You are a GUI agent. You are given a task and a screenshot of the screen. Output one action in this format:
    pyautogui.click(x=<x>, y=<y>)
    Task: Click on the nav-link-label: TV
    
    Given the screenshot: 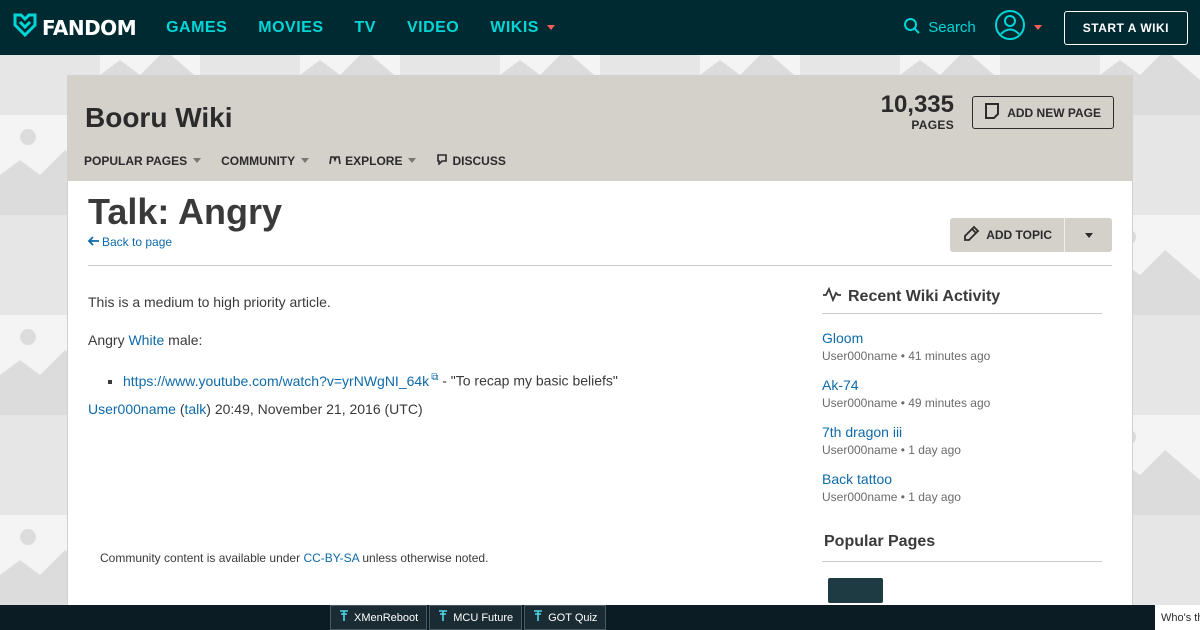 What is the action you would take?
    pyautogui.click(x=365, y=27)
    